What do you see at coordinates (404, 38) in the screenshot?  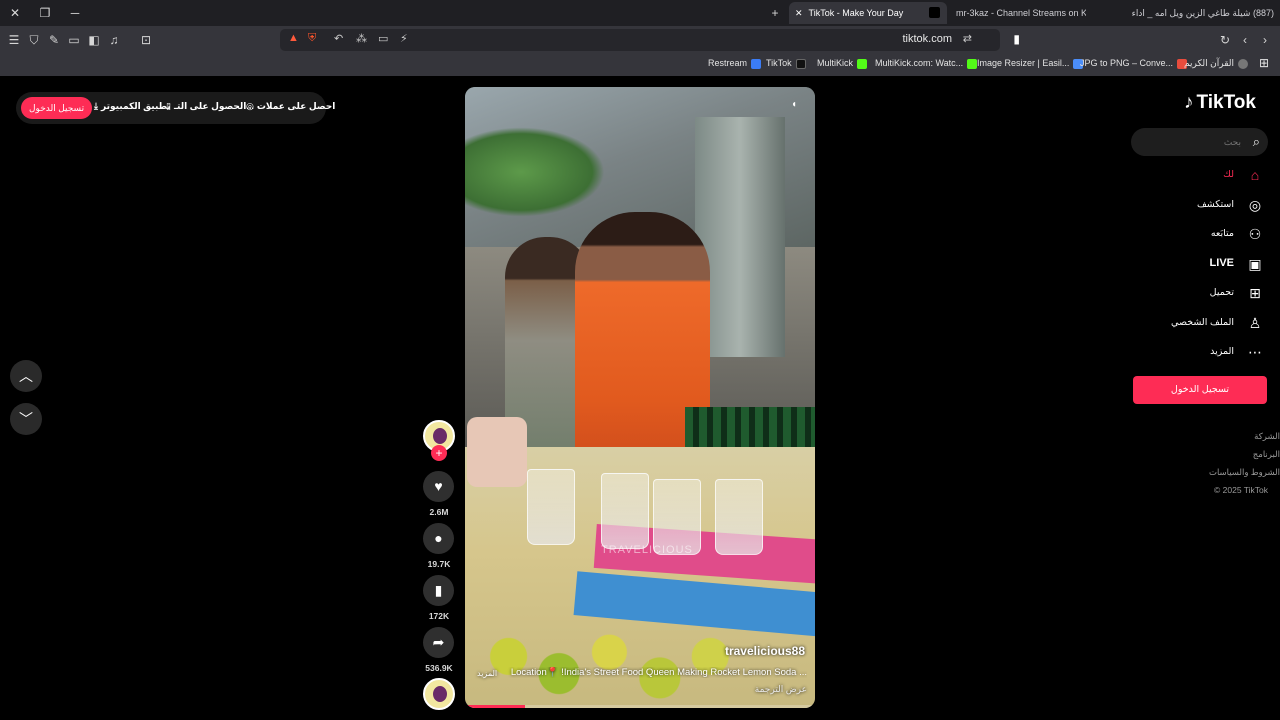 I see `wallet-icon: ⚡` at bounding box center [404, 38].